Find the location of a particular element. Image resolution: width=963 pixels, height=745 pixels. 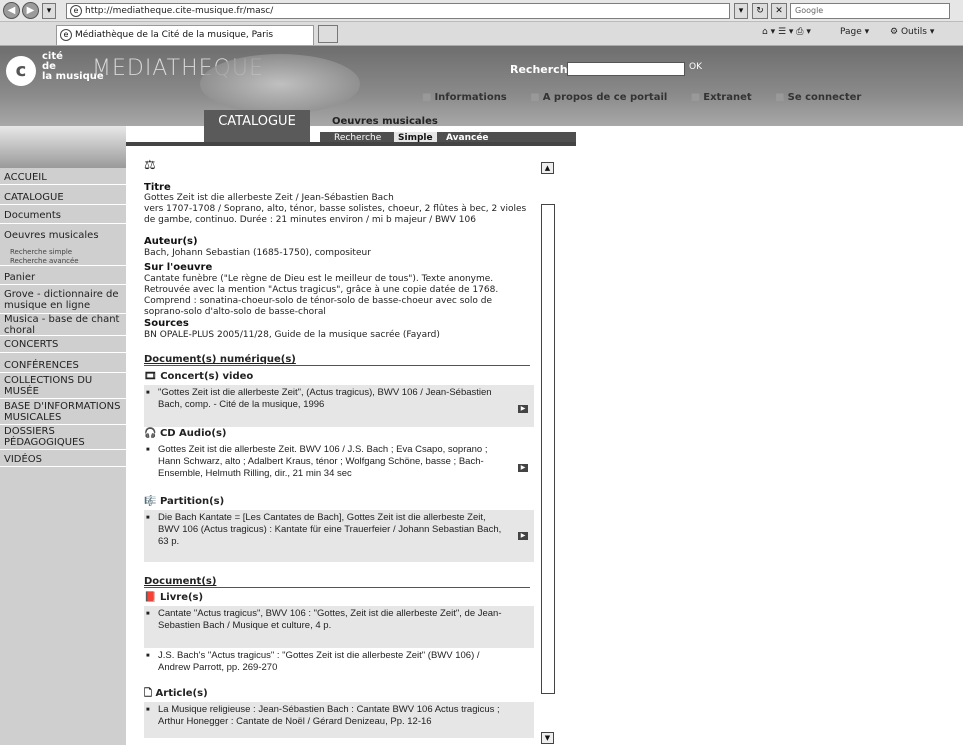

nav-oeuvres-musicales: Oeuvres musicales is located at coordinates (63, 235).